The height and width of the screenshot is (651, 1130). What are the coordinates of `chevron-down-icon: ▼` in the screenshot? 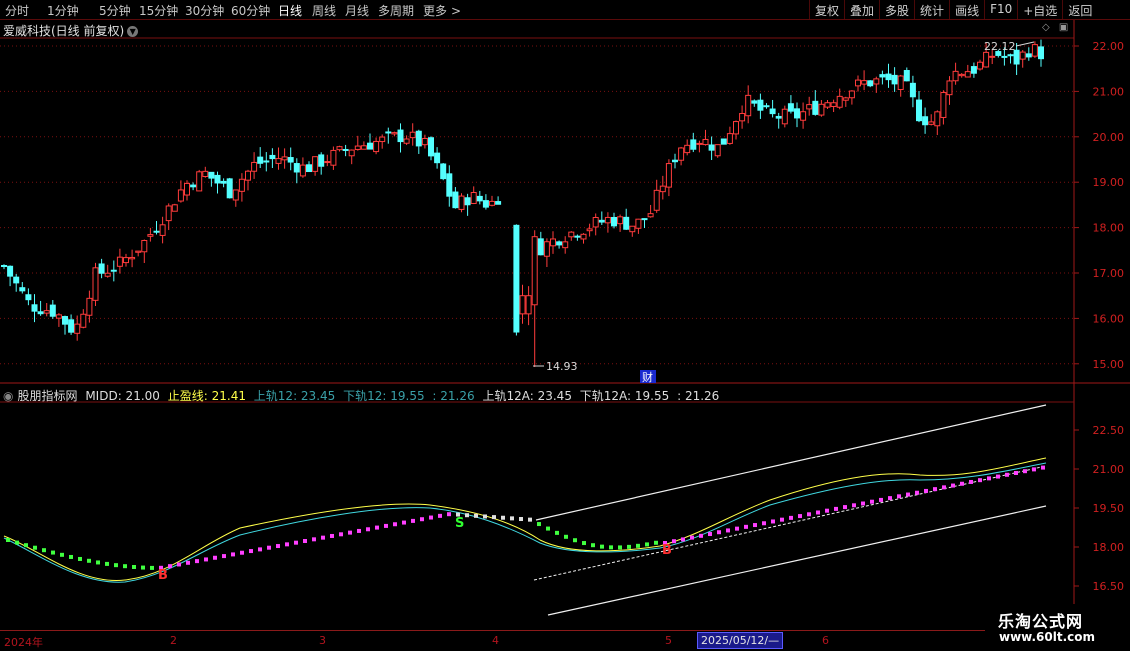 It's located at (133, 31).